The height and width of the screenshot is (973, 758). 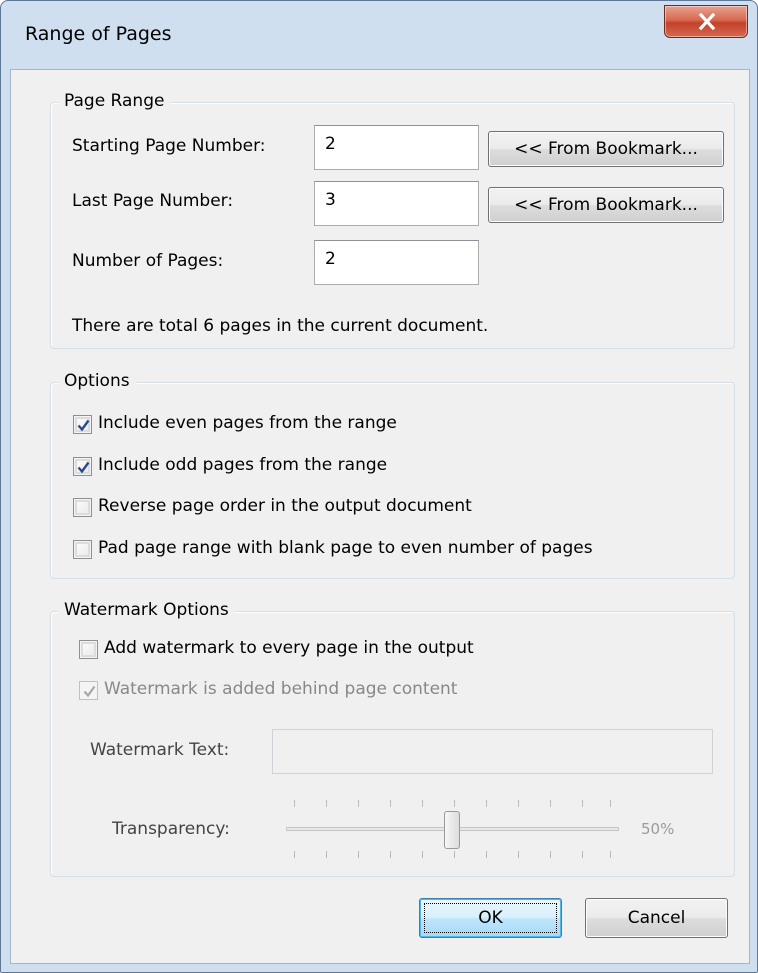 I want to click on title-bar: Range of Pages, so click(x=379, y=35).